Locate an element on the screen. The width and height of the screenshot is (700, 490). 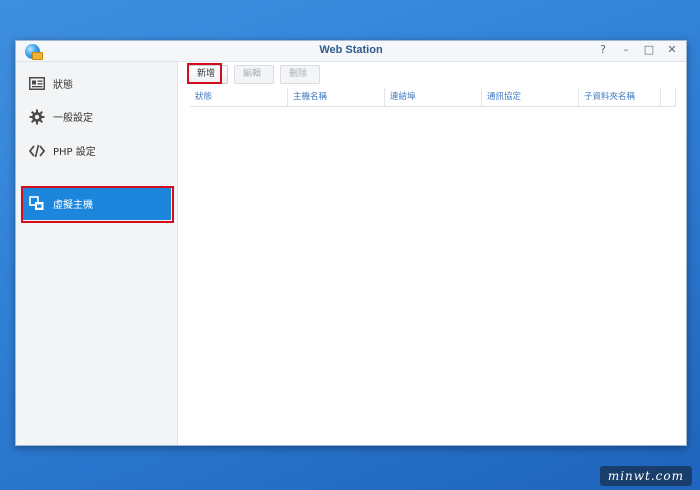
sidebar-item-php-settings: PHP 設定 is located at coordinates (96, 150).